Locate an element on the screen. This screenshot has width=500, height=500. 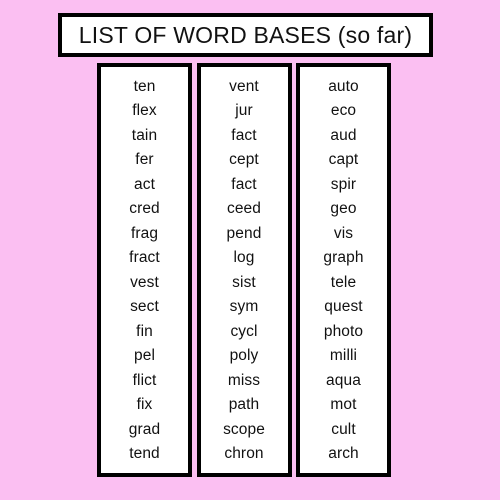
word-cell: grad is located at coordinates (144, 429).